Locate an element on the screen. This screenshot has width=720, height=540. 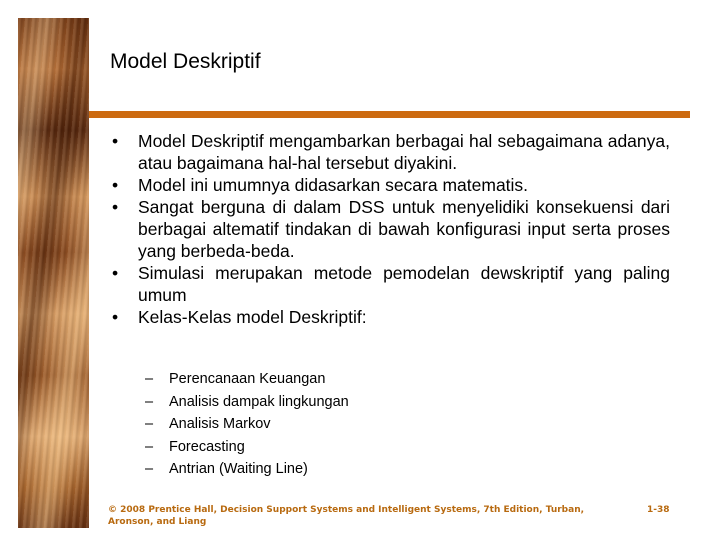
sub-bullet-item: – Analisis dampak lingkungan is located at coordinates (247, 402).